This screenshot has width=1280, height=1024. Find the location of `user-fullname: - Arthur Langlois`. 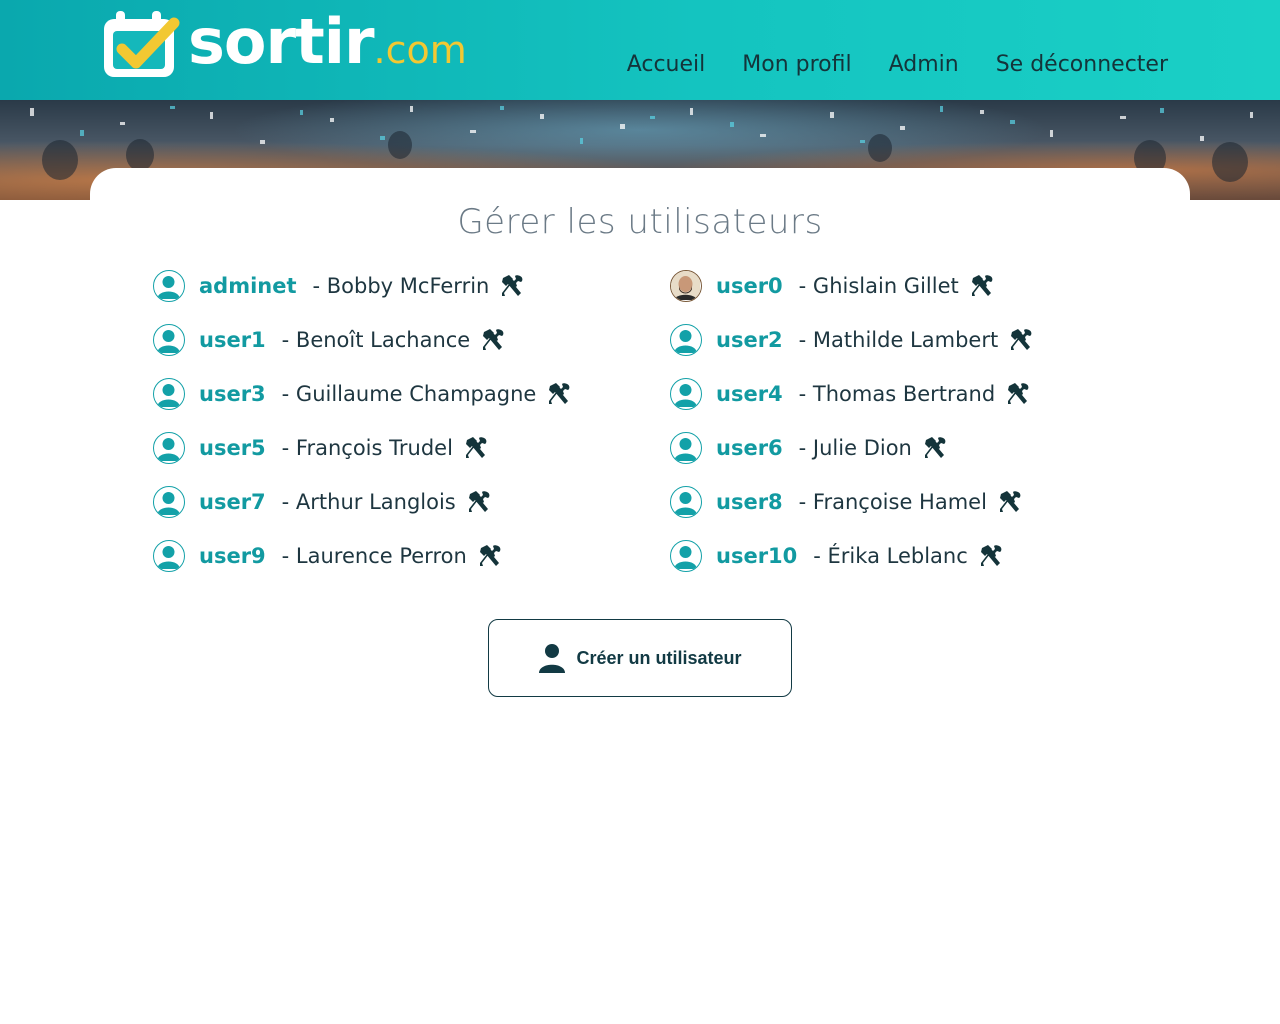

user-fullname: - Arthur Langlois is located at coordinates (368, 502).